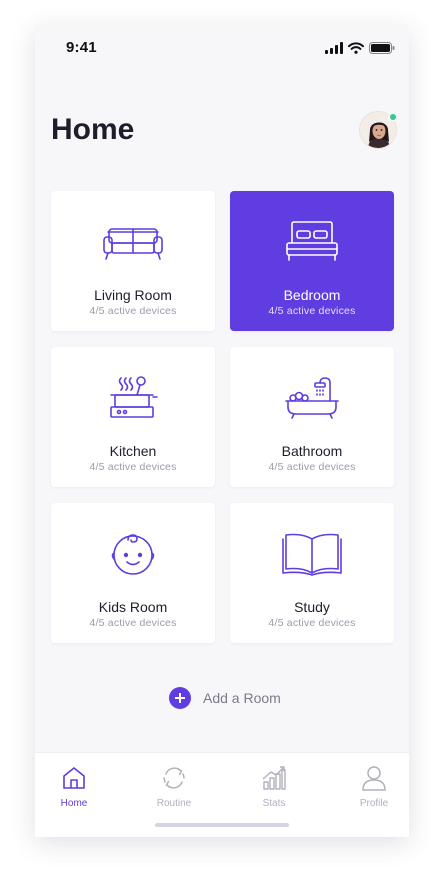 The image size is (435, 872). Describe the element at coordinates (312, 607) in the screenshot. I see `room-name: Study` at that location.